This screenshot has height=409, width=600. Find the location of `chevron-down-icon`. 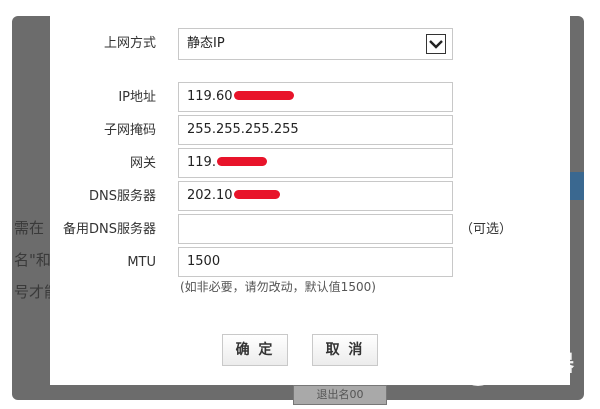

chevron-down-icon is located at coordinates (436, 44).